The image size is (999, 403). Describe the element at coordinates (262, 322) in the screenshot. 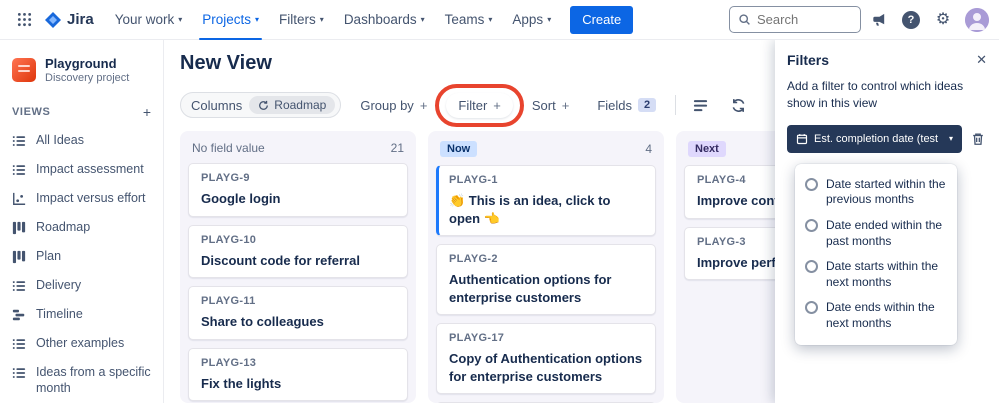

I see `card-summary: Share to colleagues` at that location.